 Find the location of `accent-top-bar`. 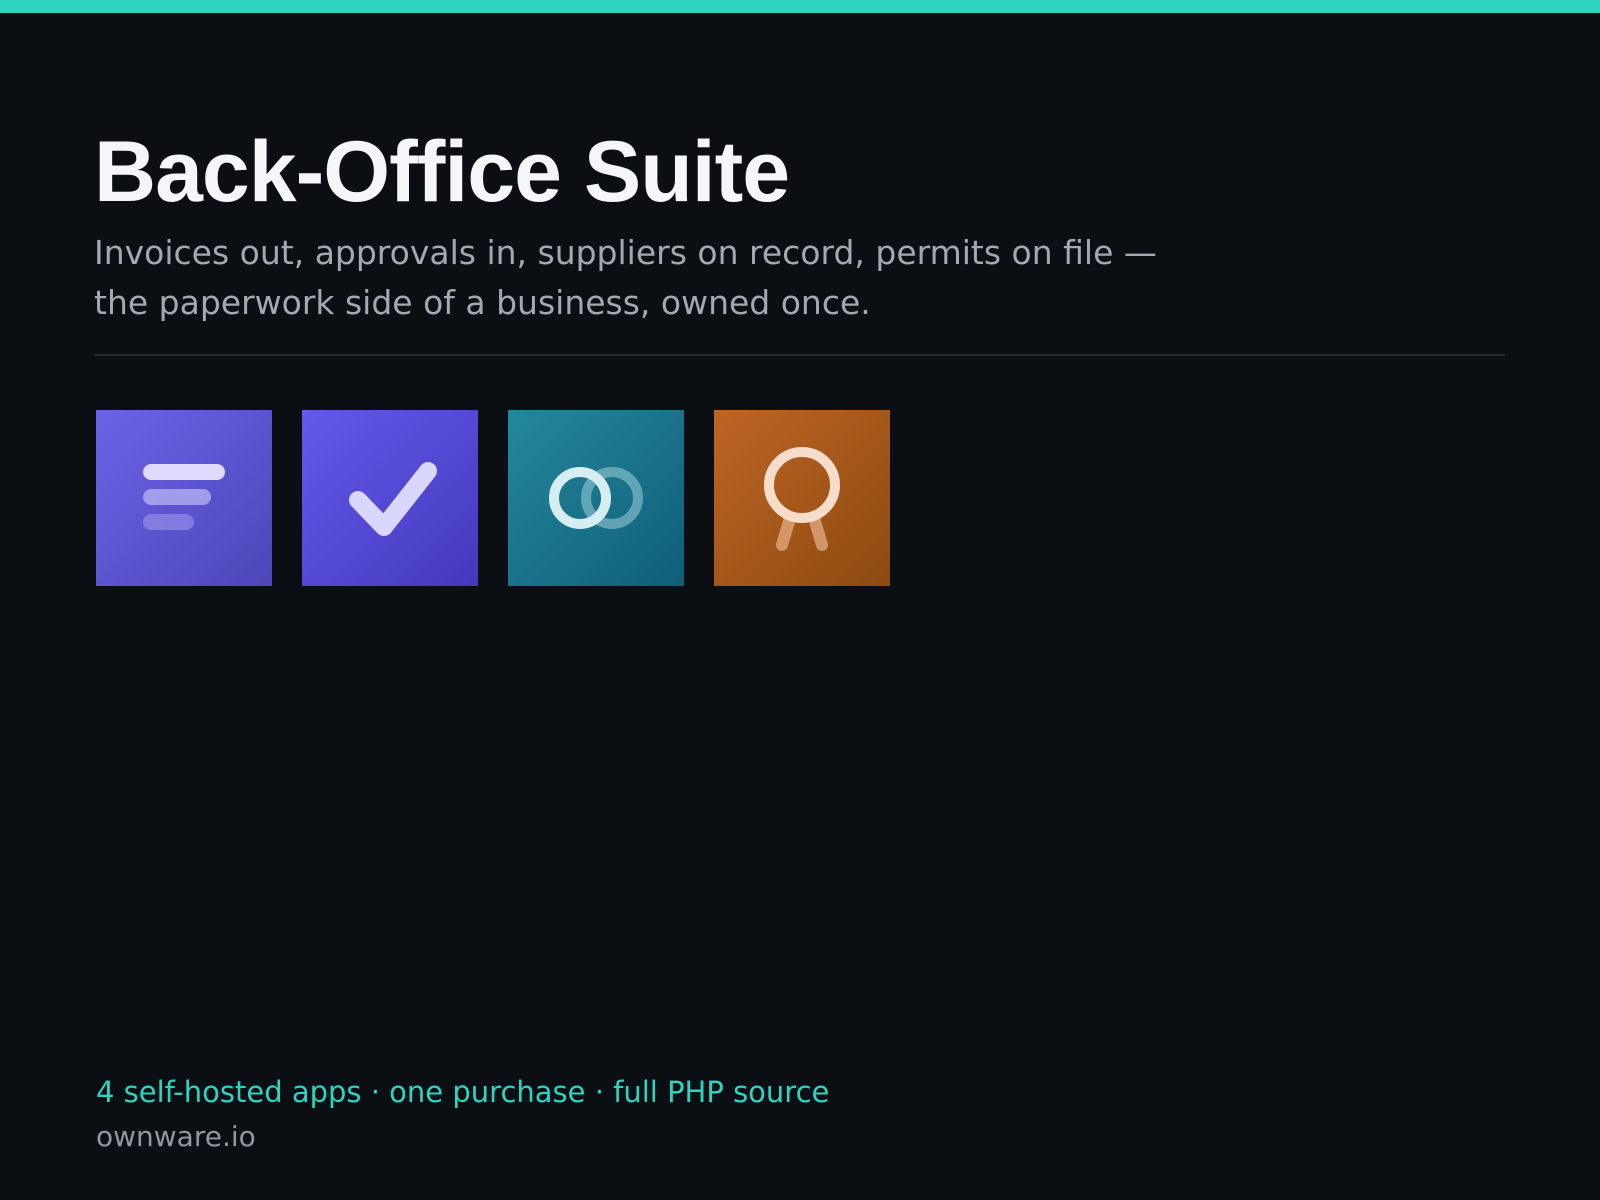

accent-top-bar is located at coordinates (800, 6).